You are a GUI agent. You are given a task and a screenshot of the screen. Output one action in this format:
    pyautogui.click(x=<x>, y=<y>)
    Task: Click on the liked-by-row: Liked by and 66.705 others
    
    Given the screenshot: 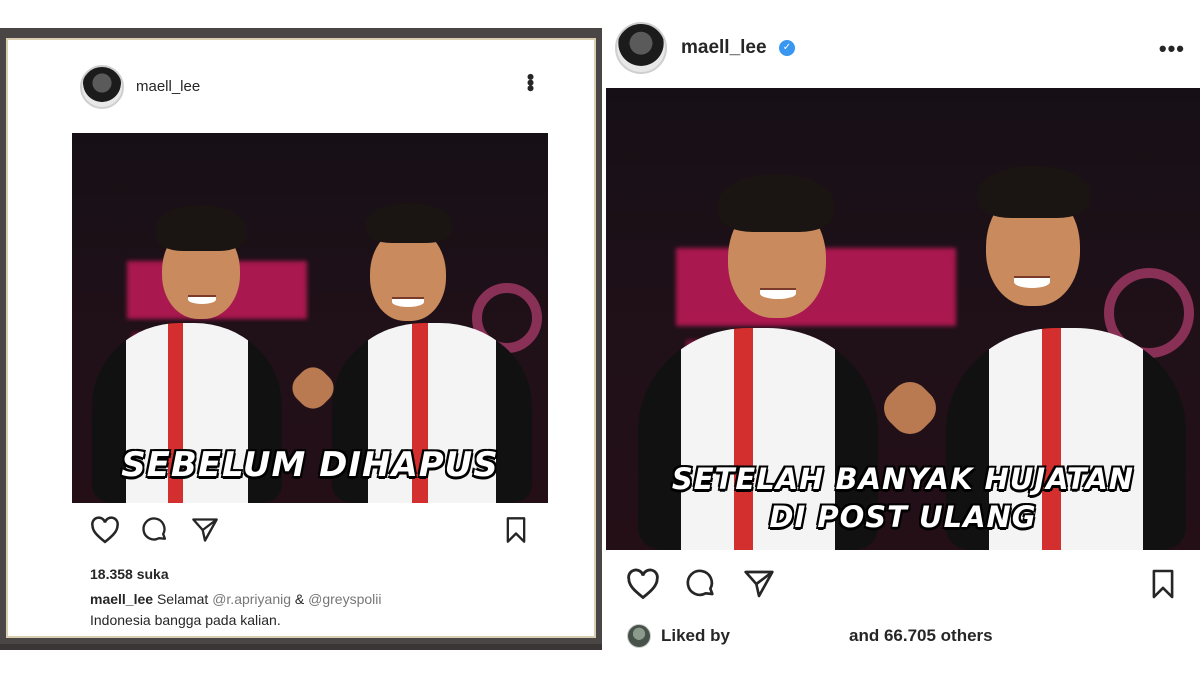 What is the action you would take?
    pyautogui.click(x=907, y=637)
    